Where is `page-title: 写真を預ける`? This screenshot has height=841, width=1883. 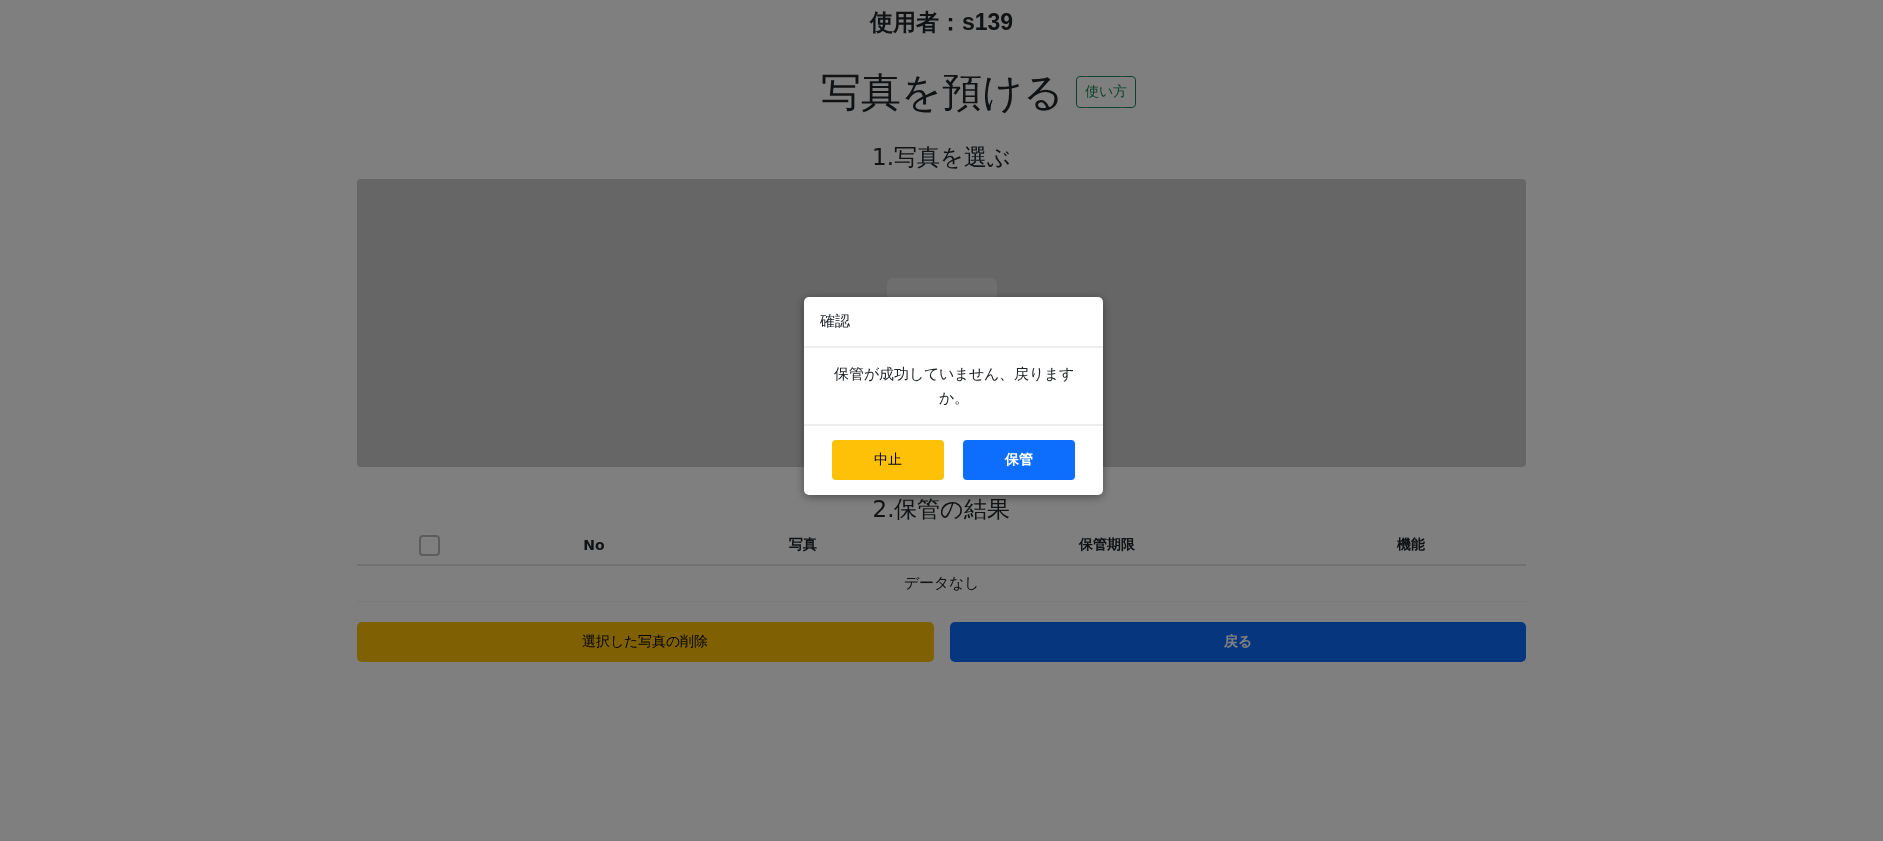 page-title: 写真を預ける is located at coordinates (942, 92).